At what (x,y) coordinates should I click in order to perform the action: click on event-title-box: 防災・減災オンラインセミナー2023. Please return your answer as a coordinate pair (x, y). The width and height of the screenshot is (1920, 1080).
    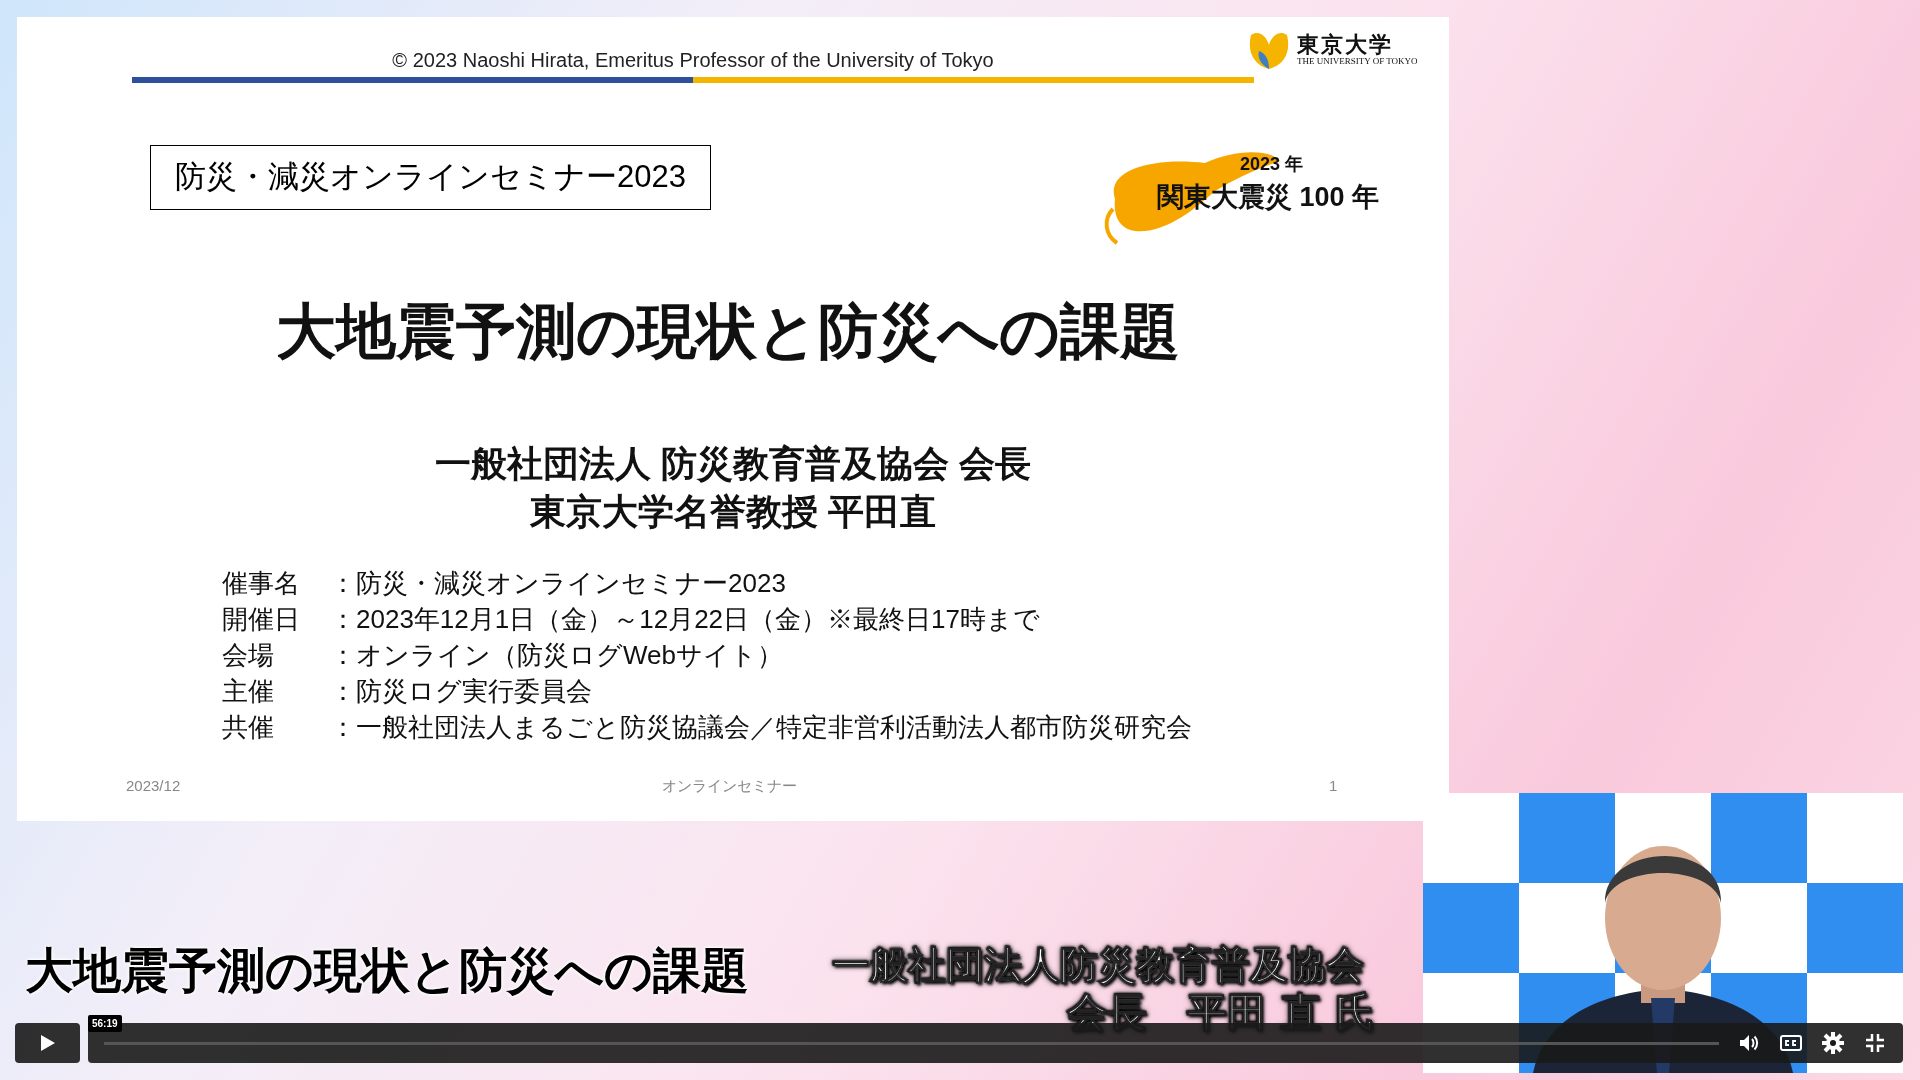
    Looking at the image, I should click on (430, 177).